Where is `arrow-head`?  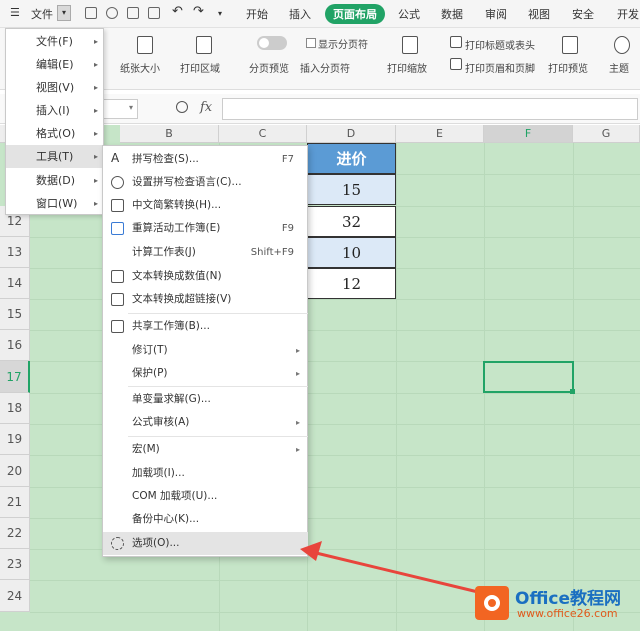 arrow-head is located at coordinates (311, 551).